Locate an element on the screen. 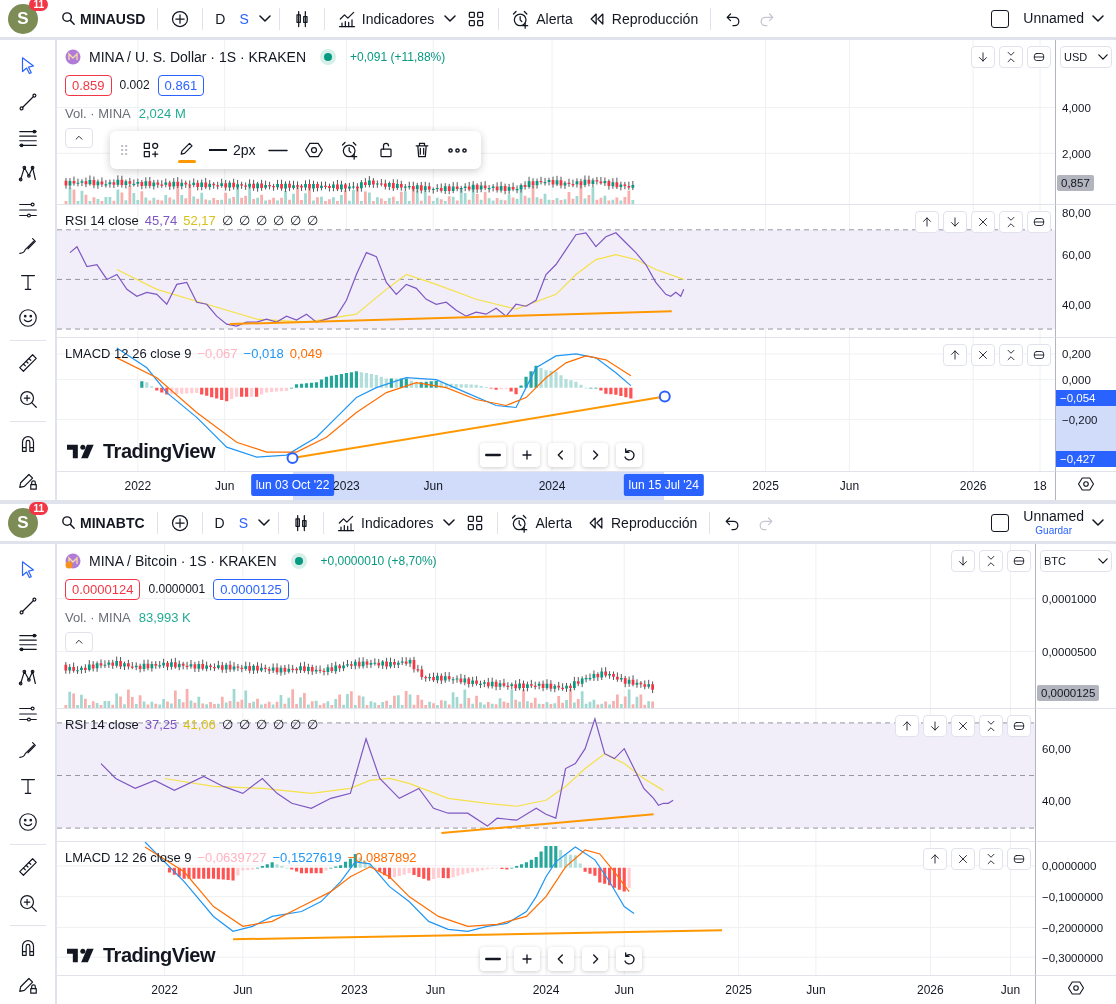 Image resolution: width=1116 pixels, height=1004 pixels. sell-price-button: 0.859 is located at coordinates (88, 85).